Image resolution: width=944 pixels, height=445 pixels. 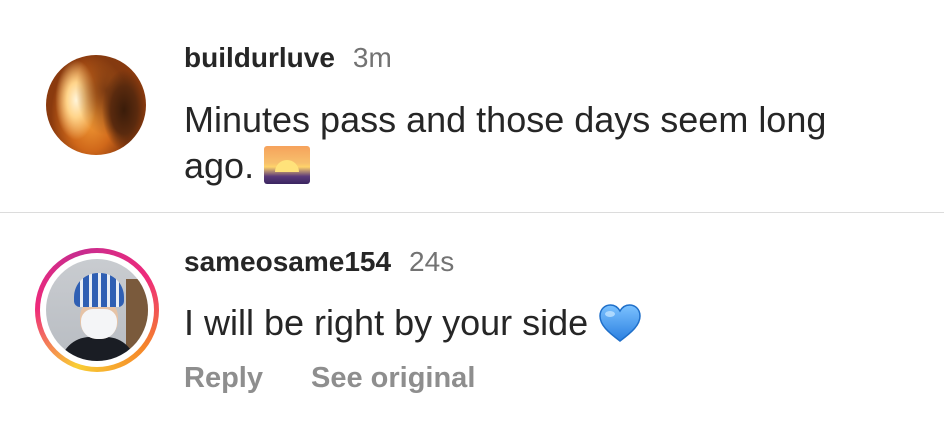 I want to click on comment-body: I will be right by your side, so click(x=386, y=322).